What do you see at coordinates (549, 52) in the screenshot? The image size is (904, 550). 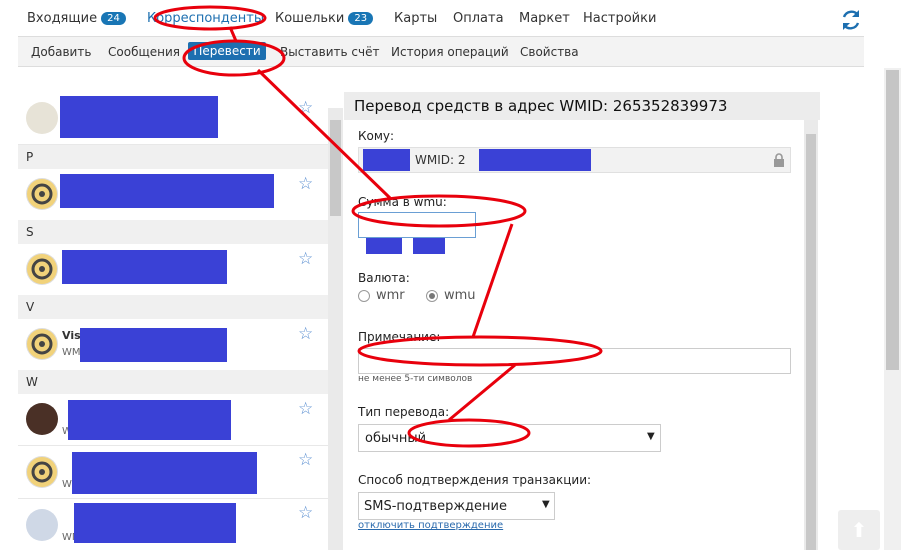 I see `subnav-properties: Свойства` at bounding box center [549, 52].